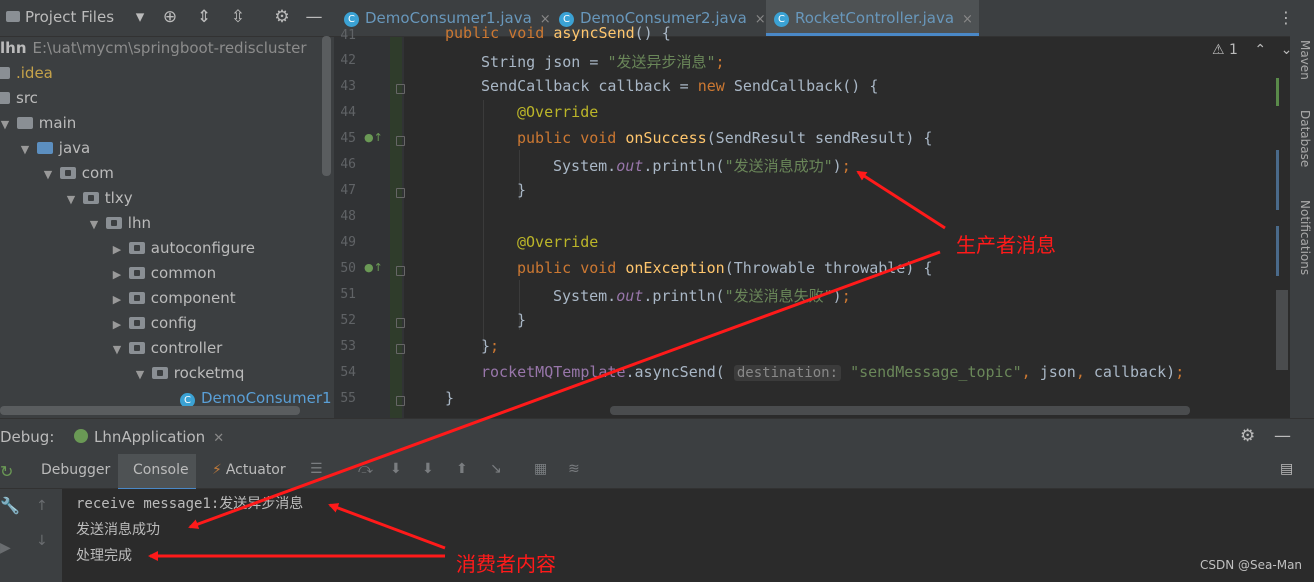  I want to click on producer-annotation: 生产者消息, so click(1006, 245).